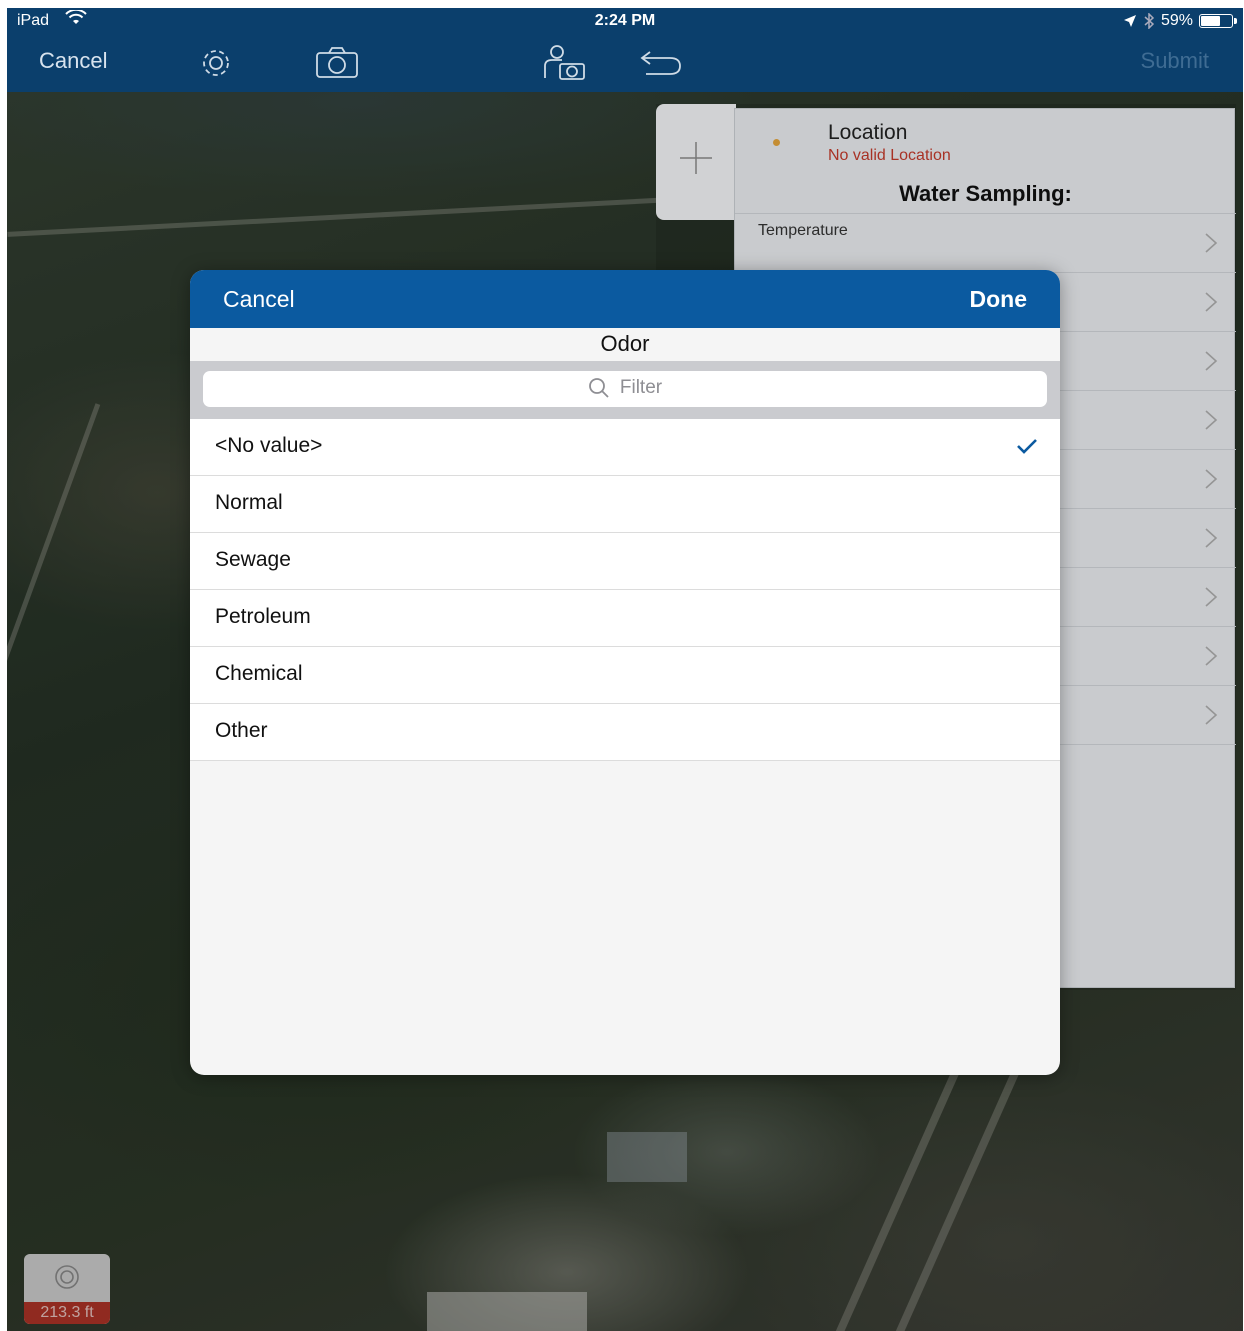 The height and width of the screenshot is (1331, 1244). What do you see at coordinates (263, 616) in the screenshot?
I see `option-label: Petroleum` at bounding box center [263, 616].